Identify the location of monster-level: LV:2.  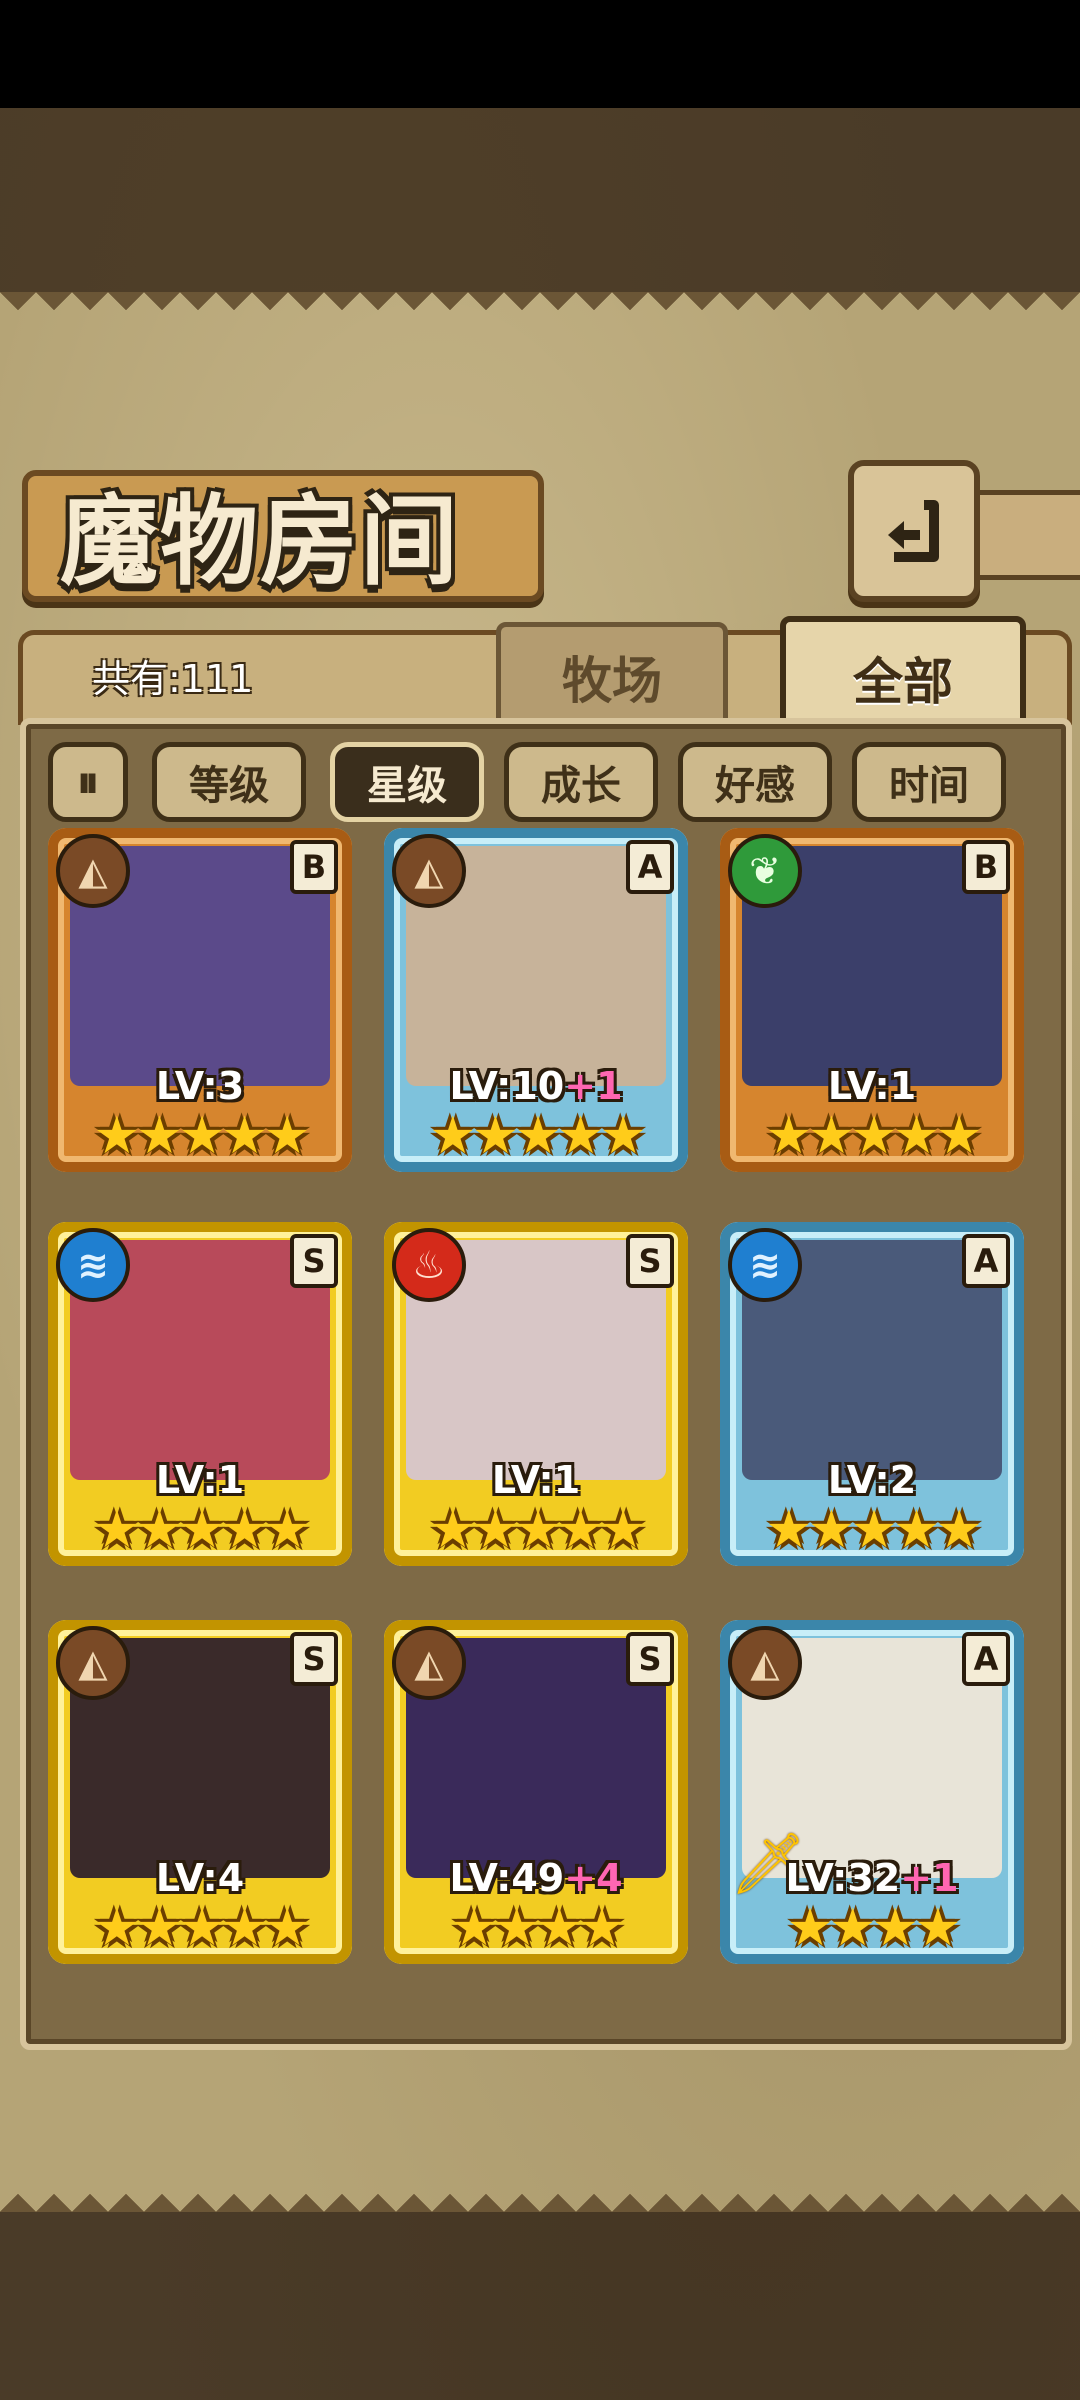
(872, 1480).